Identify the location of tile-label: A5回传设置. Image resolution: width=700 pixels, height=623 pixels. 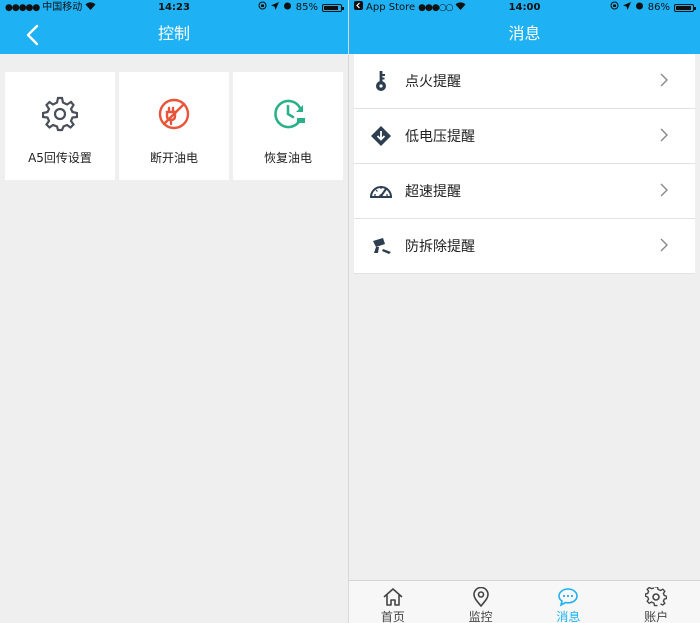
(60, 158).